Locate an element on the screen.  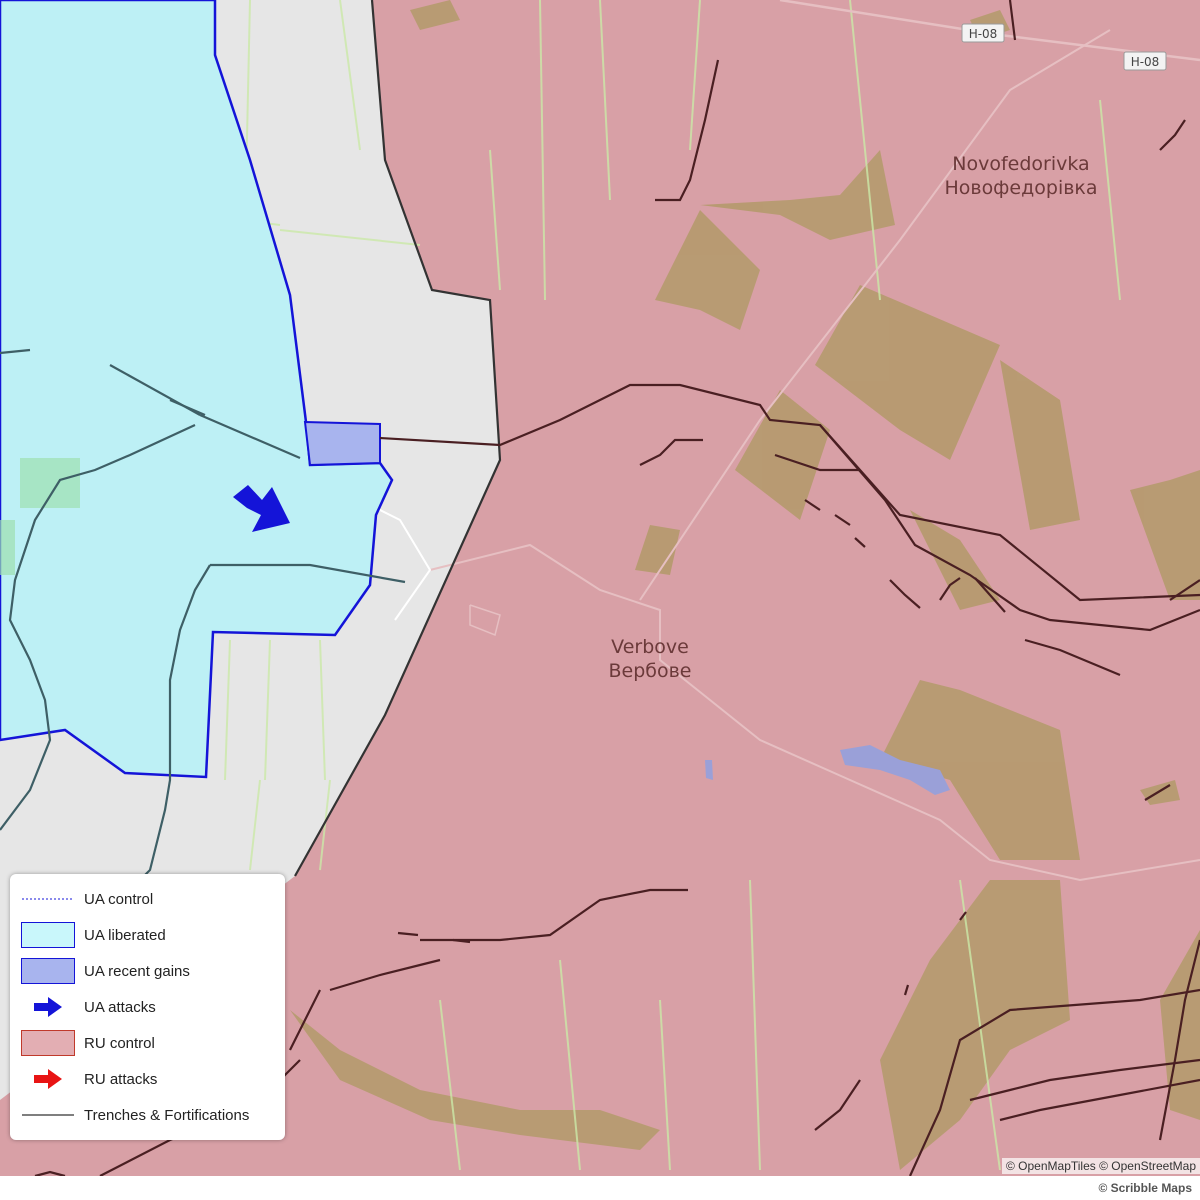
place-label-verbove-latin: Verbove is located at coordinates (650, 647).